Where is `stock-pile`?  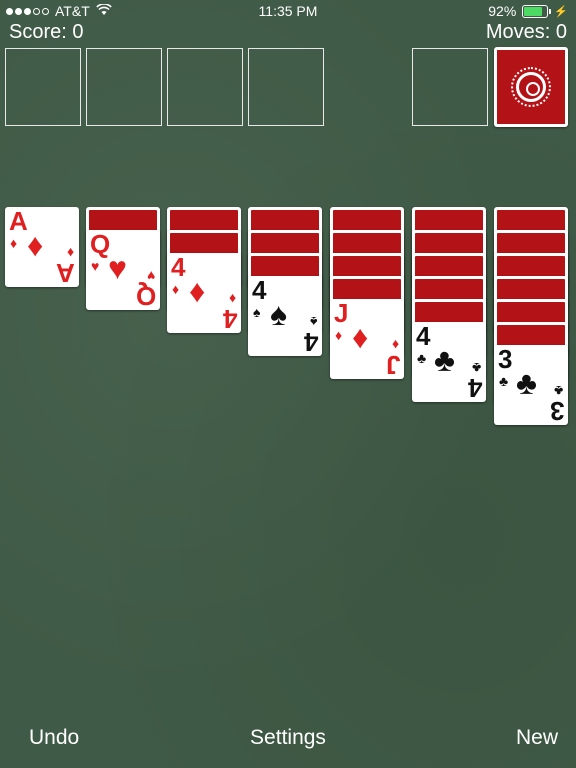
stock-pile is located at coordinates (531, 87).